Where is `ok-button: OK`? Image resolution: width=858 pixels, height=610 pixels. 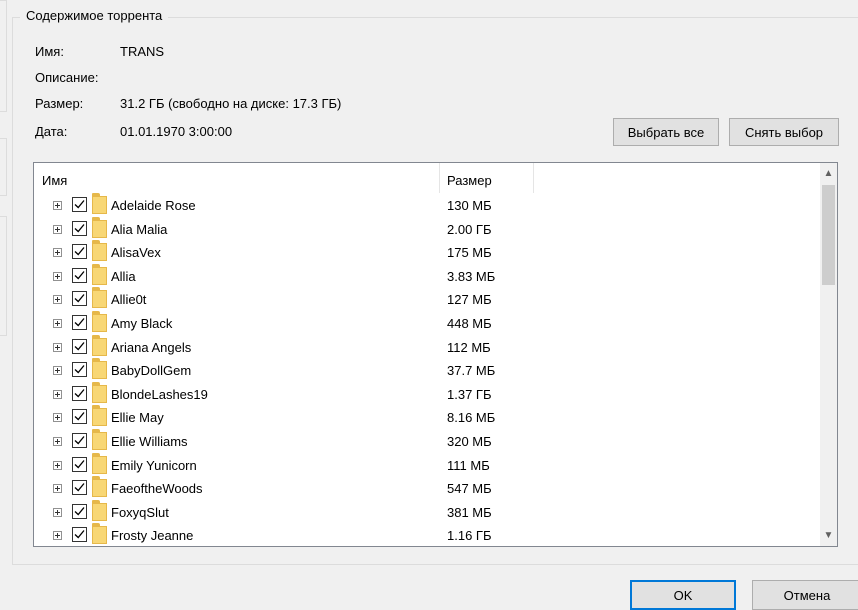 ok-button: OK is located at coordinates (683, 595).